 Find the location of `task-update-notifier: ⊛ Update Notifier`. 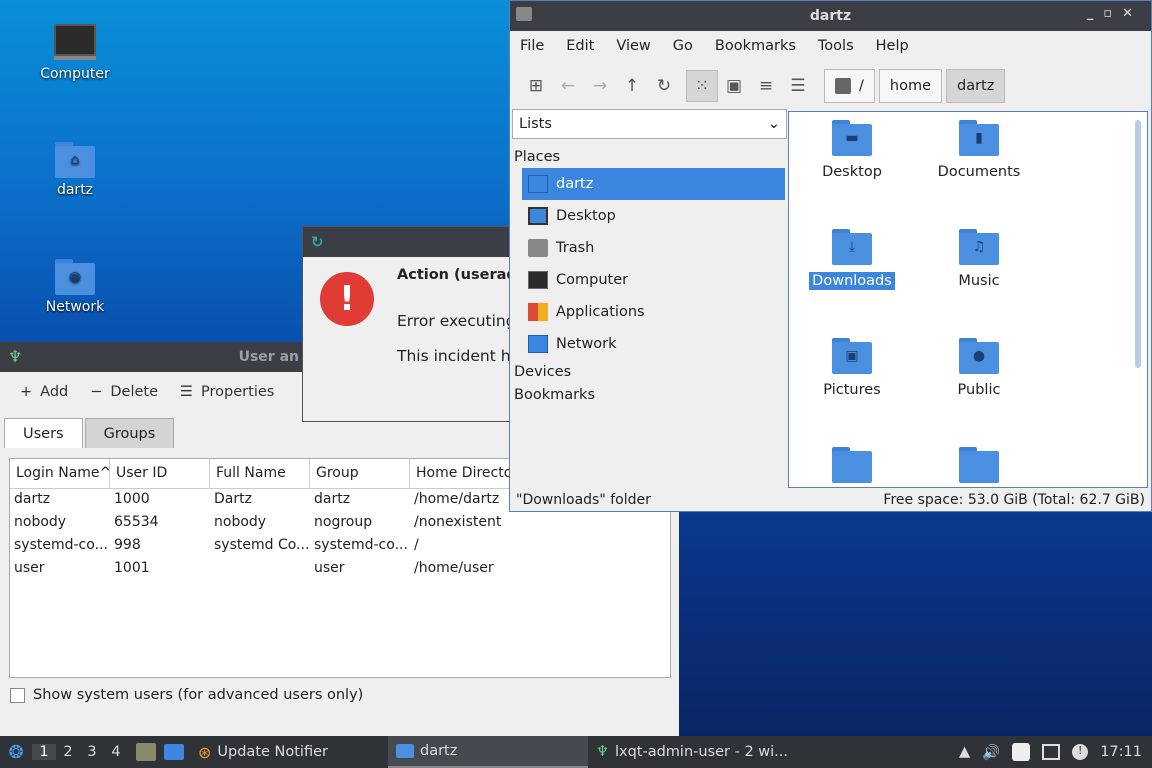

task-update-notifier: ⊛ Update Notifier is located at coordinates (263, 752).